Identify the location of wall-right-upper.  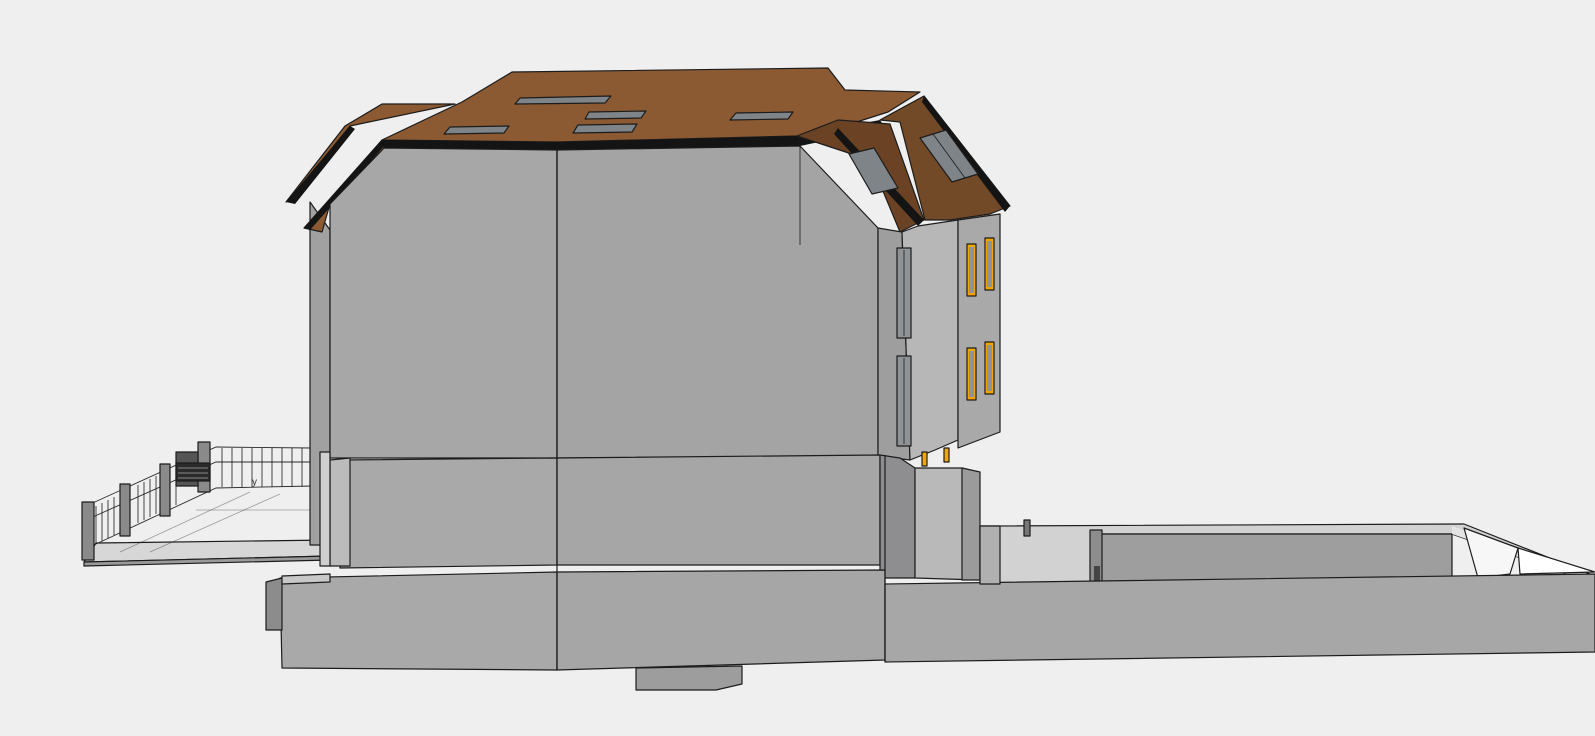
(717, 302).